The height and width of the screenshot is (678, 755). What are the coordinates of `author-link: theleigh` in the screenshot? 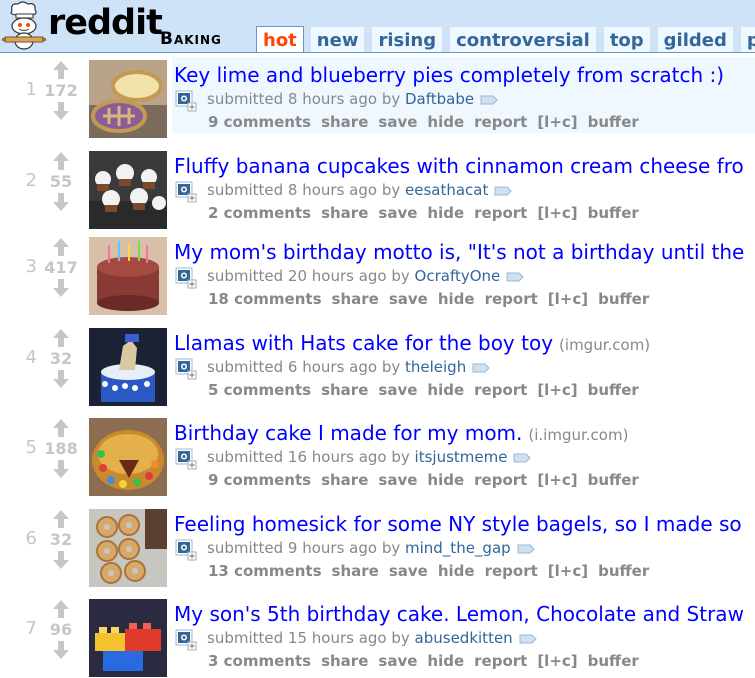 It's located at (435, 367).